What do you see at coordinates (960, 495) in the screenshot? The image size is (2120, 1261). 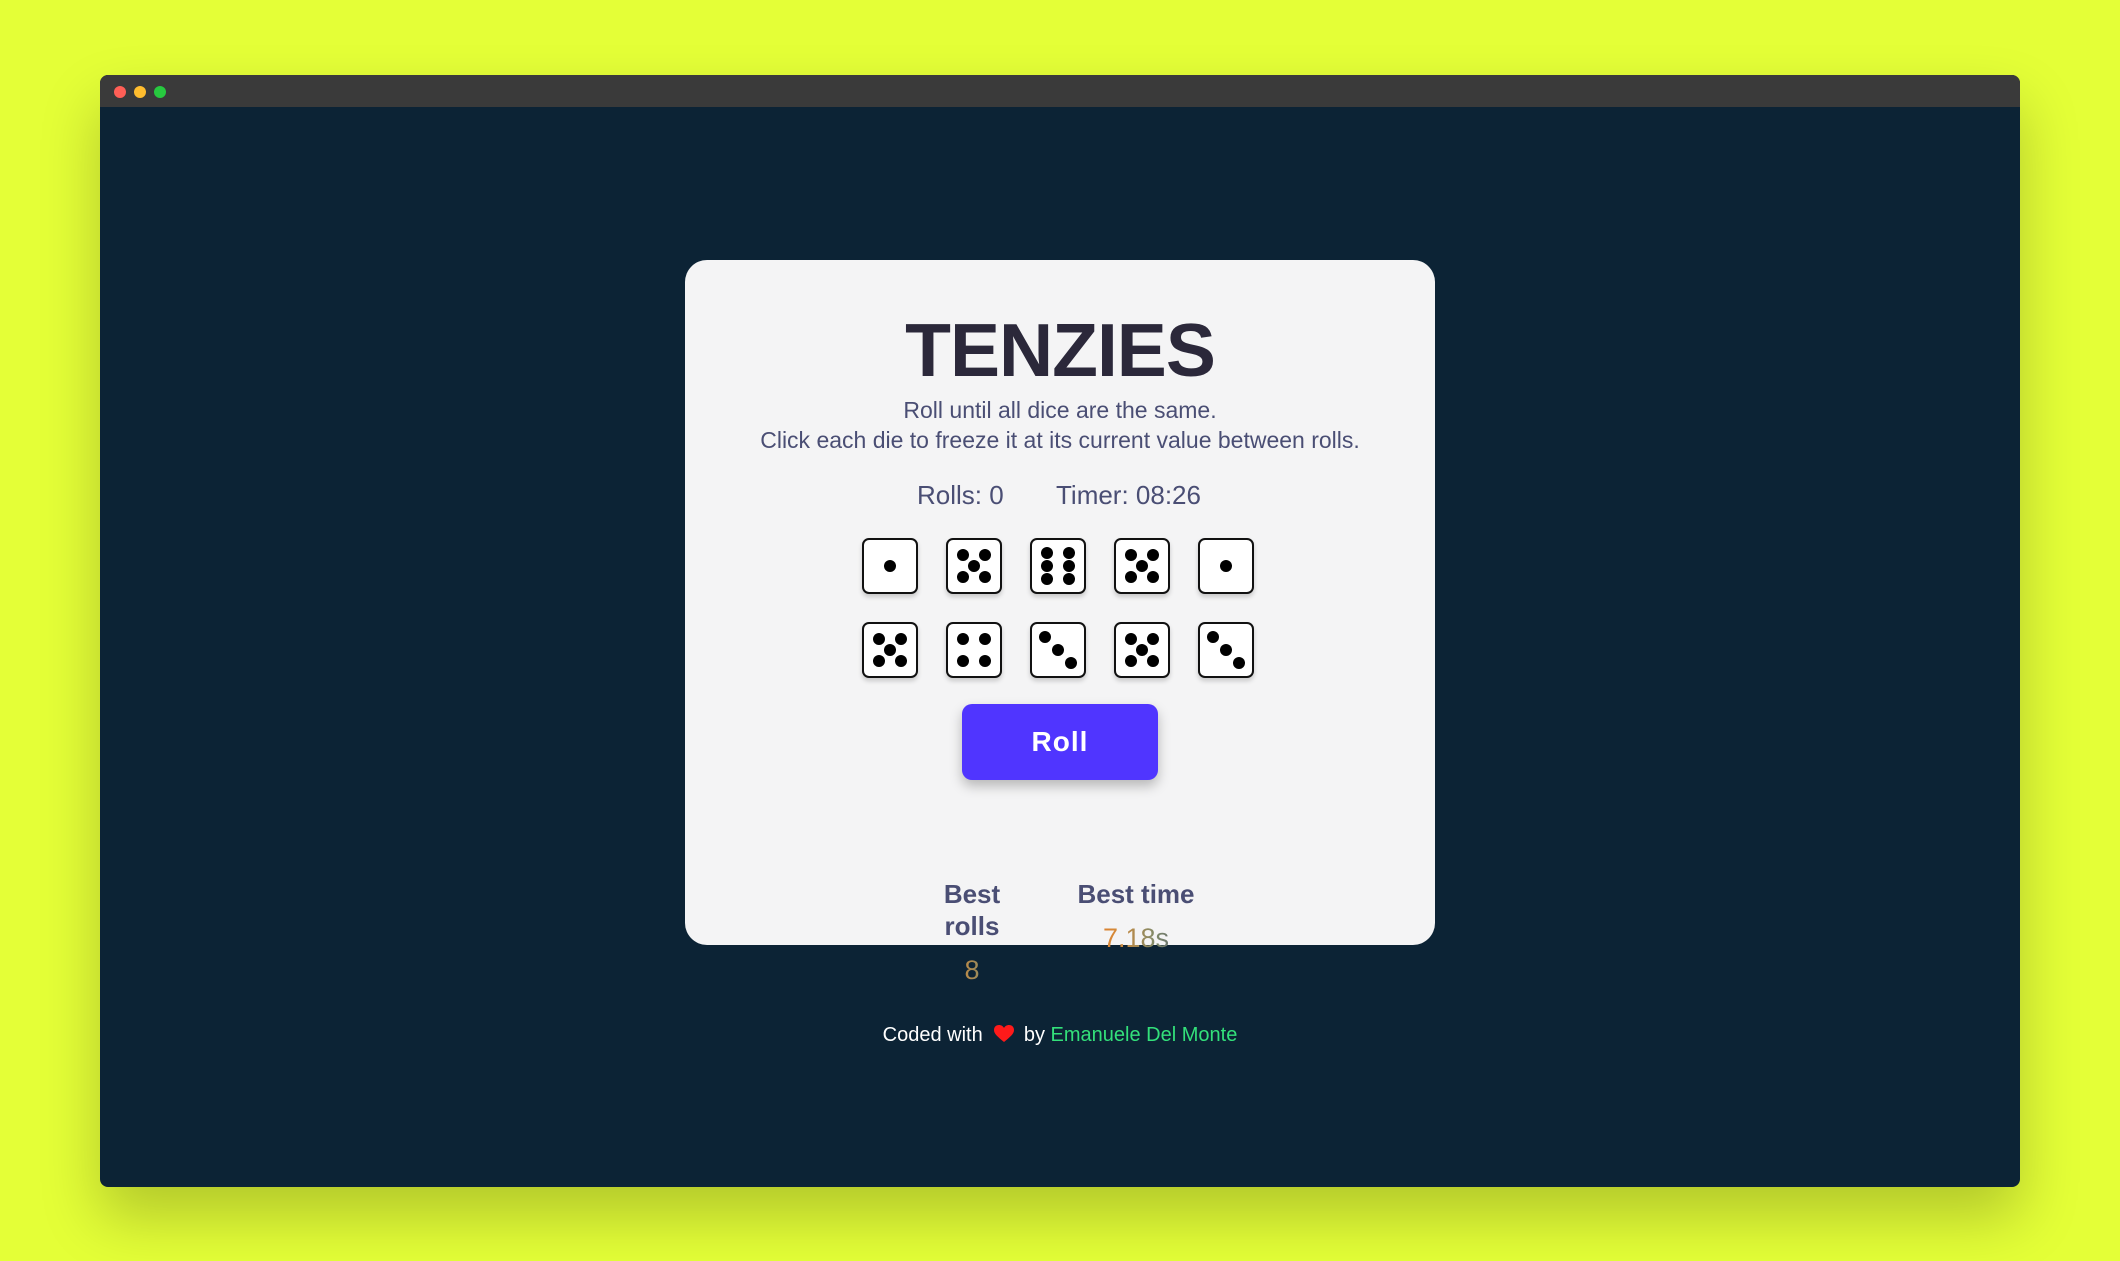 I see `rolls-counter: Rolls: 0` at bounding box center [960, 495].